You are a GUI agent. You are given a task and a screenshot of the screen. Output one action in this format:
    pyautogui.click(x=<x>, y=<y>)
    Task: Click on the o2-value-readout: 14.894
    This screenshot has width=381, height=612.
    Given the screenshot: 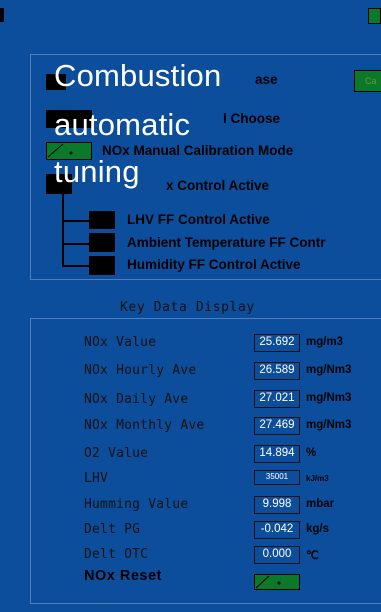 What is the action you would take?
    pyautogui.click(x=277, y=454)
    